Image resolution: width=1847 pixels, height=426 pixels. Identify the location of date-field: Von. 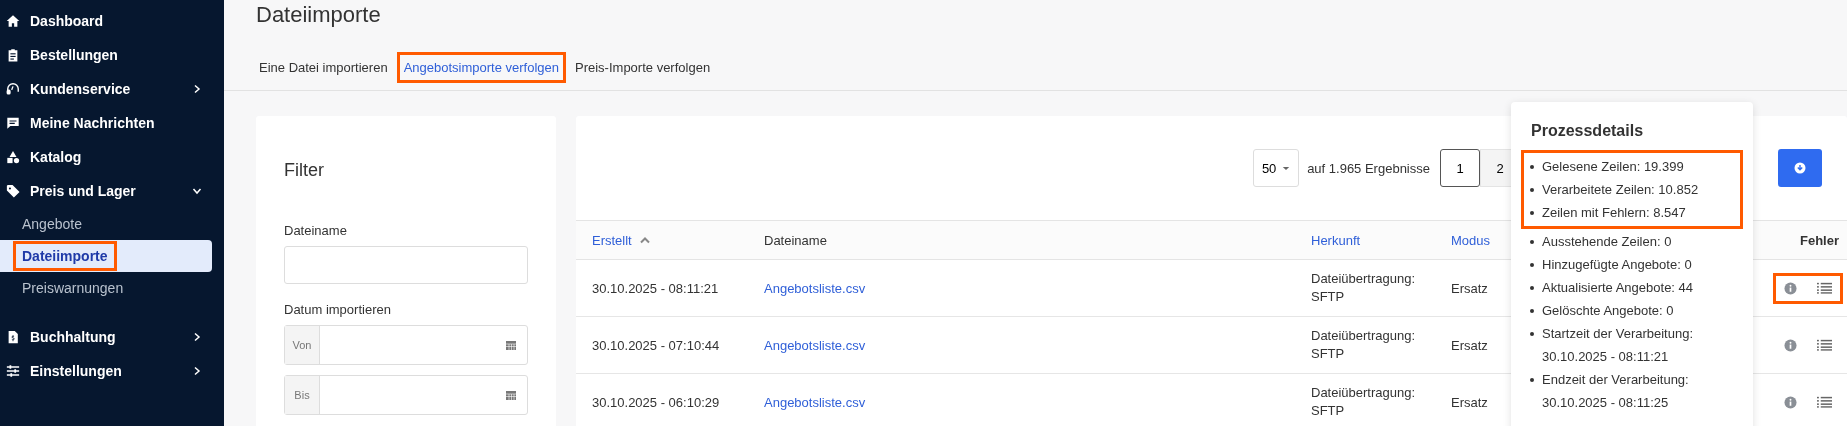
(406, 345).